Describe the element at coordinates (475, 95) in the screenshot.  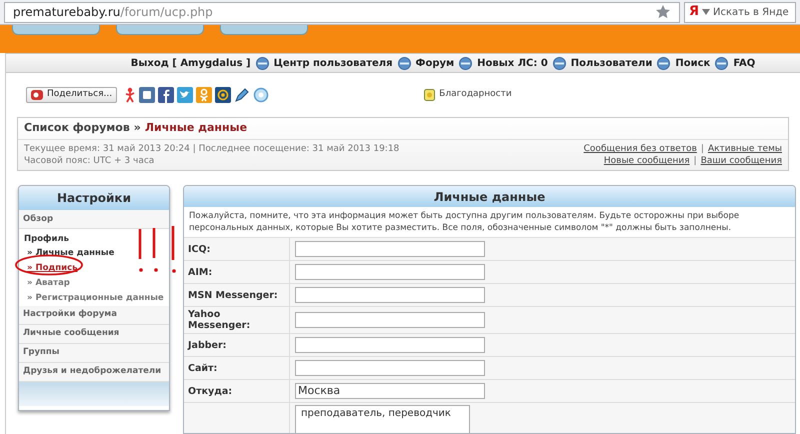
I see `thanks-link: Благодарности` at that location.